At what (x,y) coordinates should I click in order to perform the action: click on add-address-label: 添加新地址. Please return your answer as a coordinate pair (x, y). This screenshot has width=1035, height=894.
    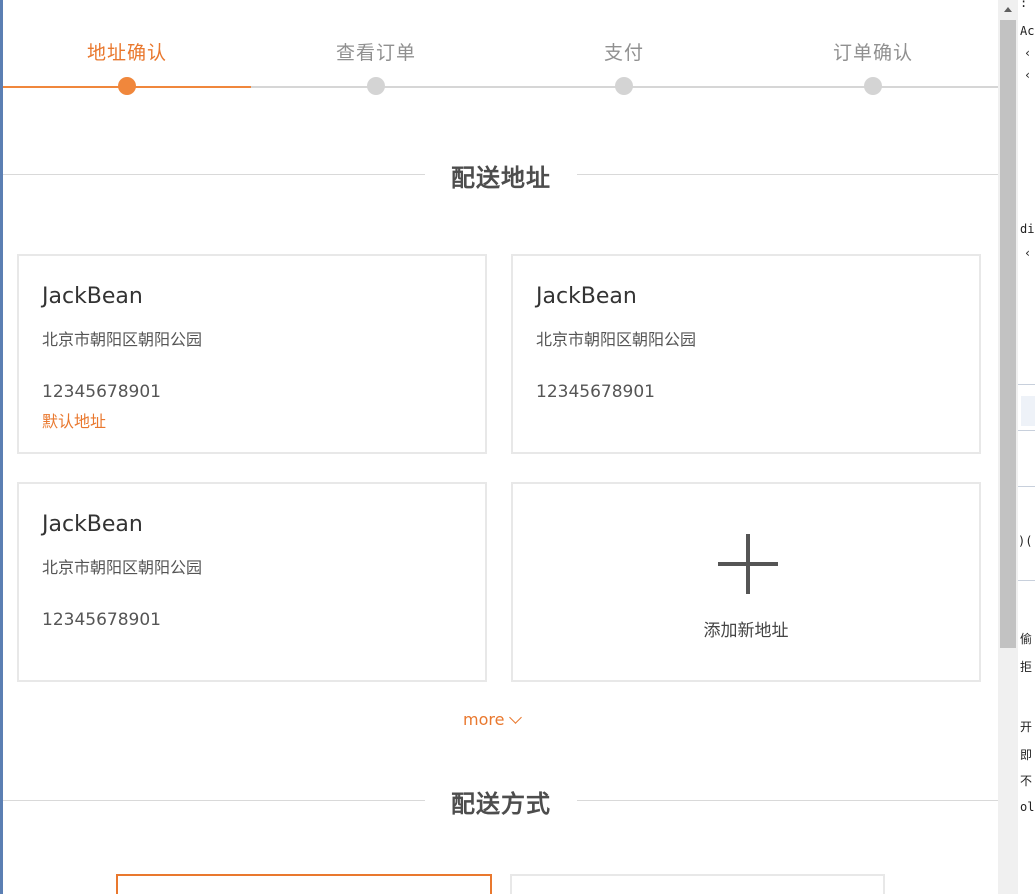
    Looking at the image, I should click on (746, 631).